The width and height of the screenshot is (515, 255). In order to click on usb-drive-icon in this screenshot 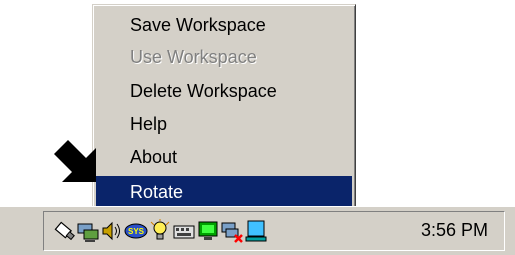, I will do `click(64, 231)`.